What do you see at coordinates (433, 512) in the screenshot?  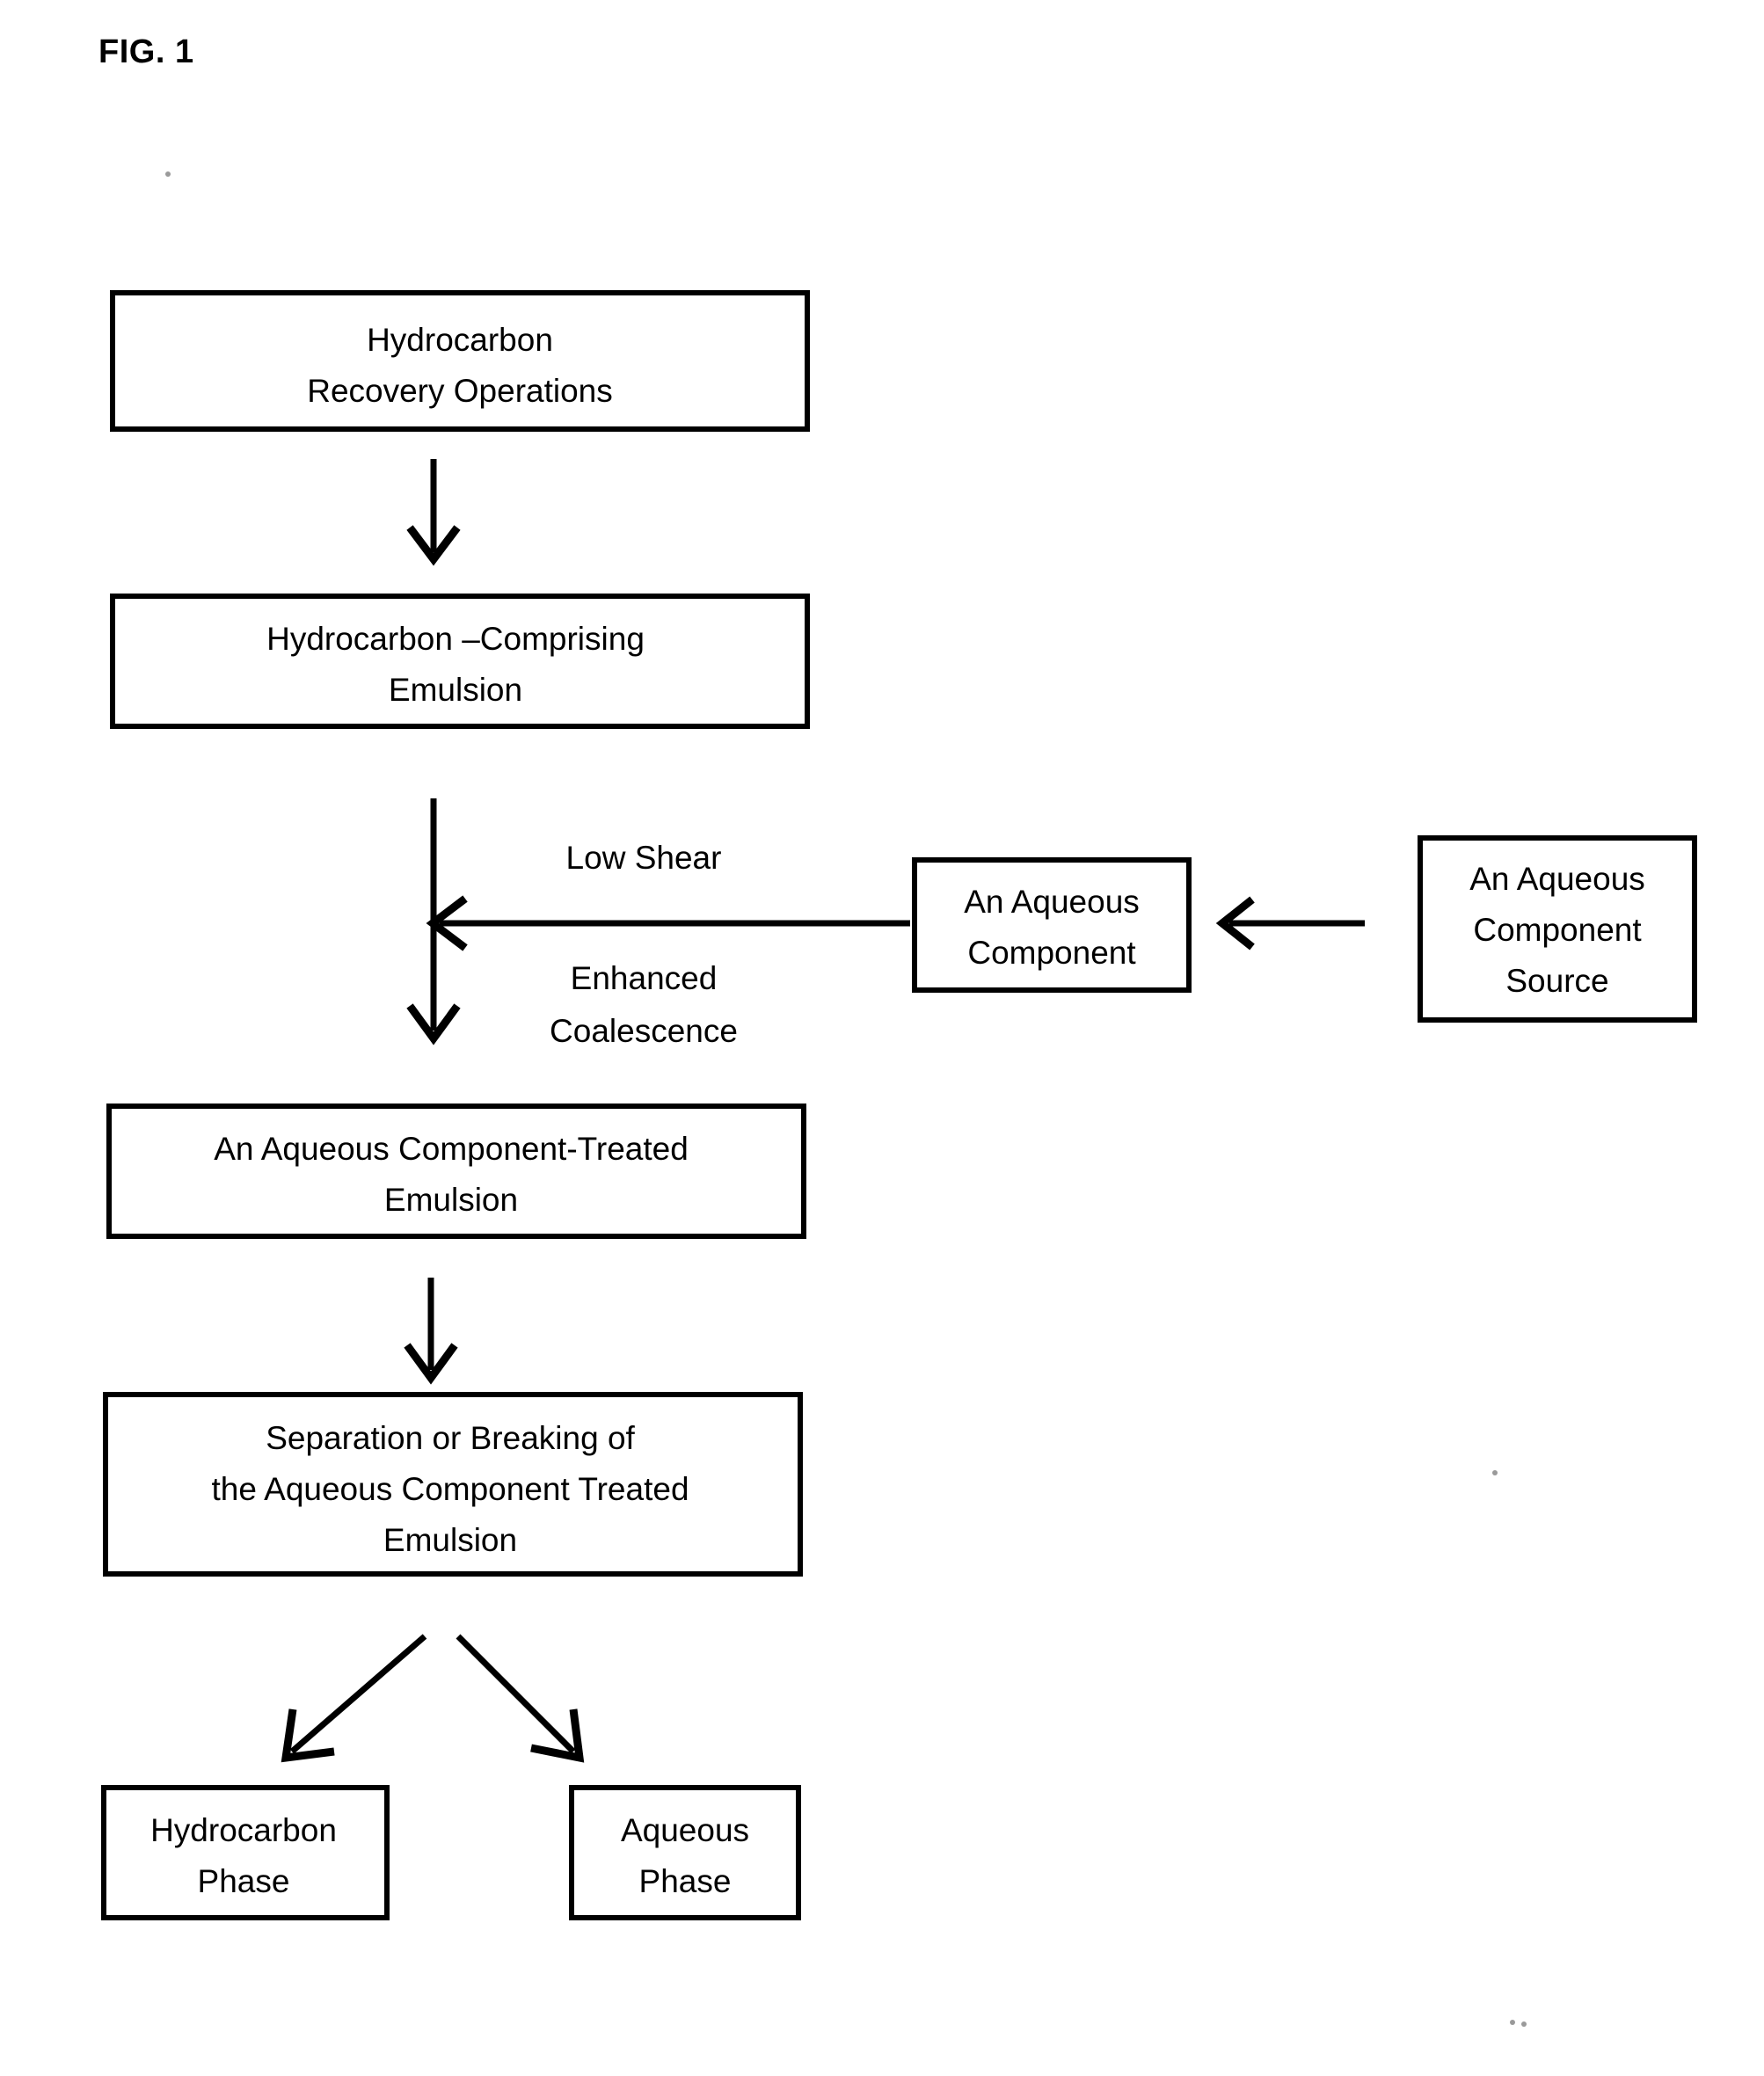 I see `arrow-recovery-to-emulsion` at bounding box center [433, 512].